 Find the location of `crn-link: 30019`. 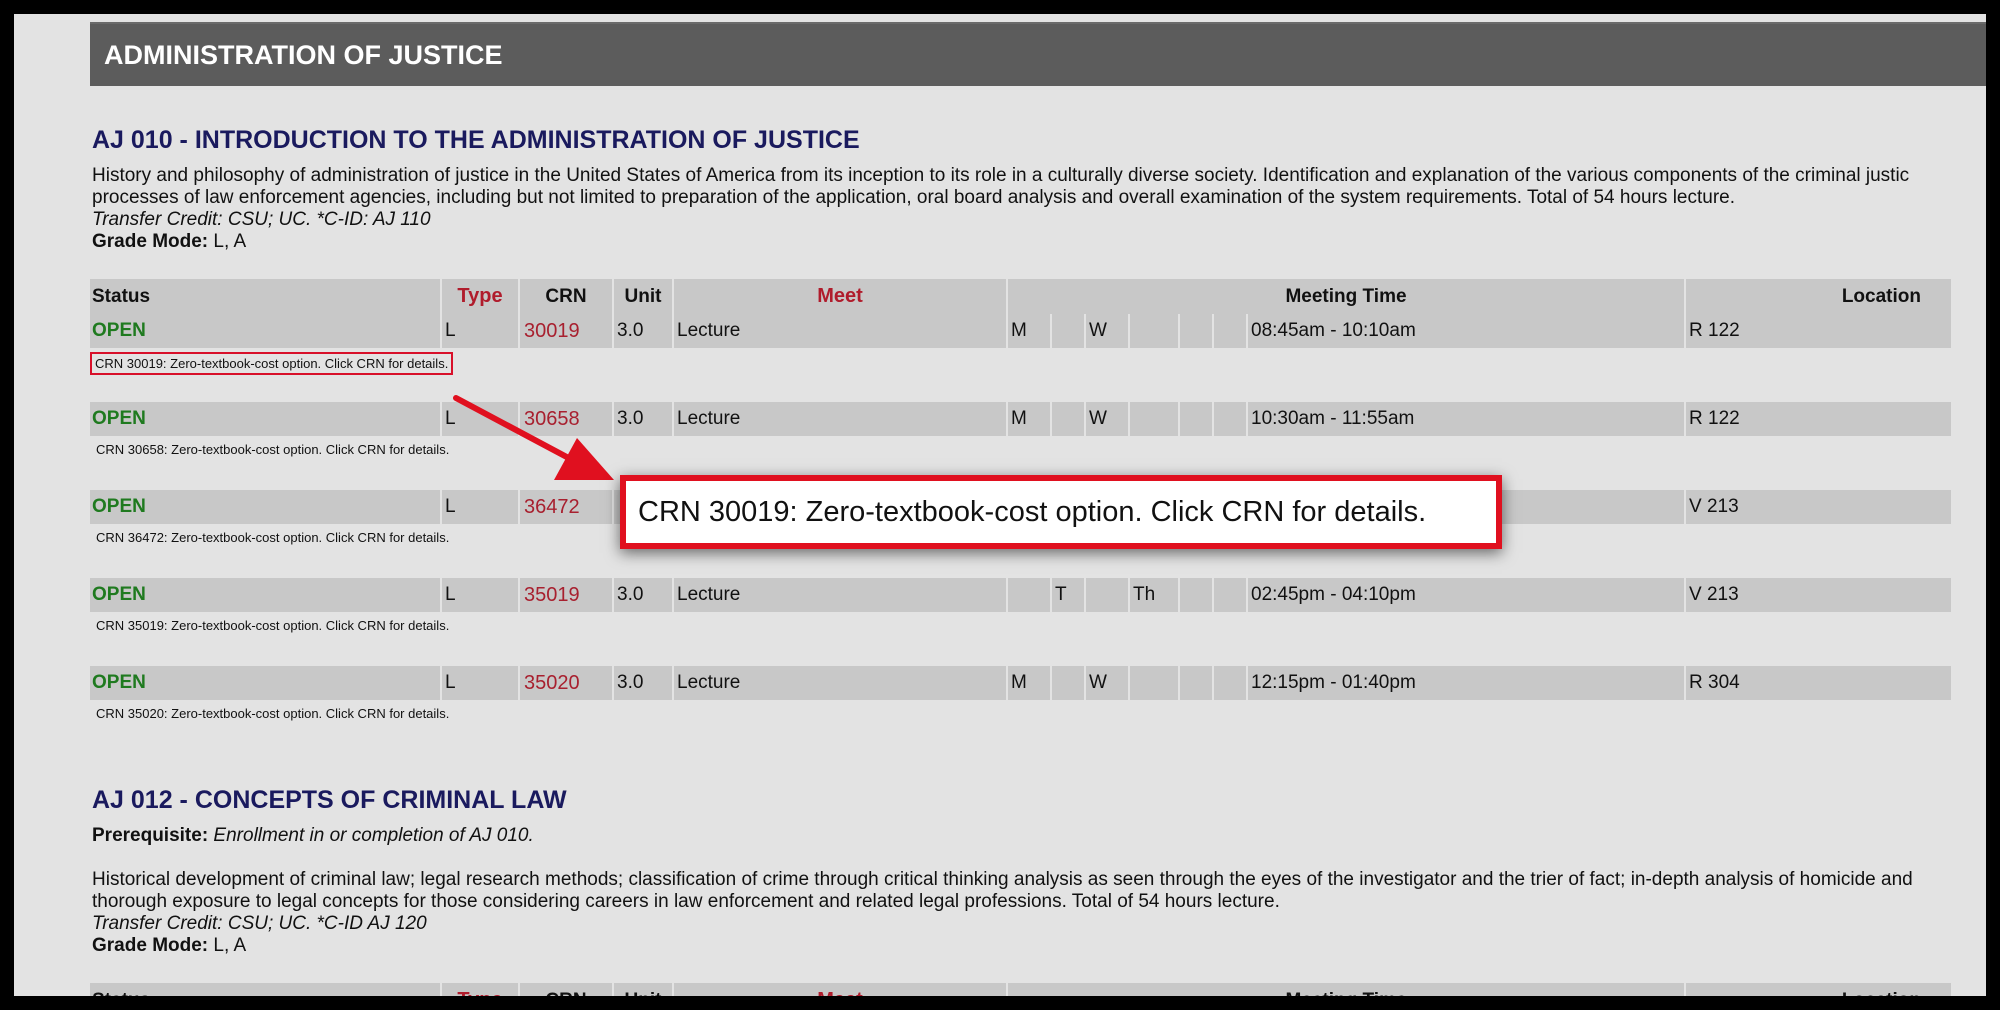

crn-link: 30019 is located at coordinates (566, 331).